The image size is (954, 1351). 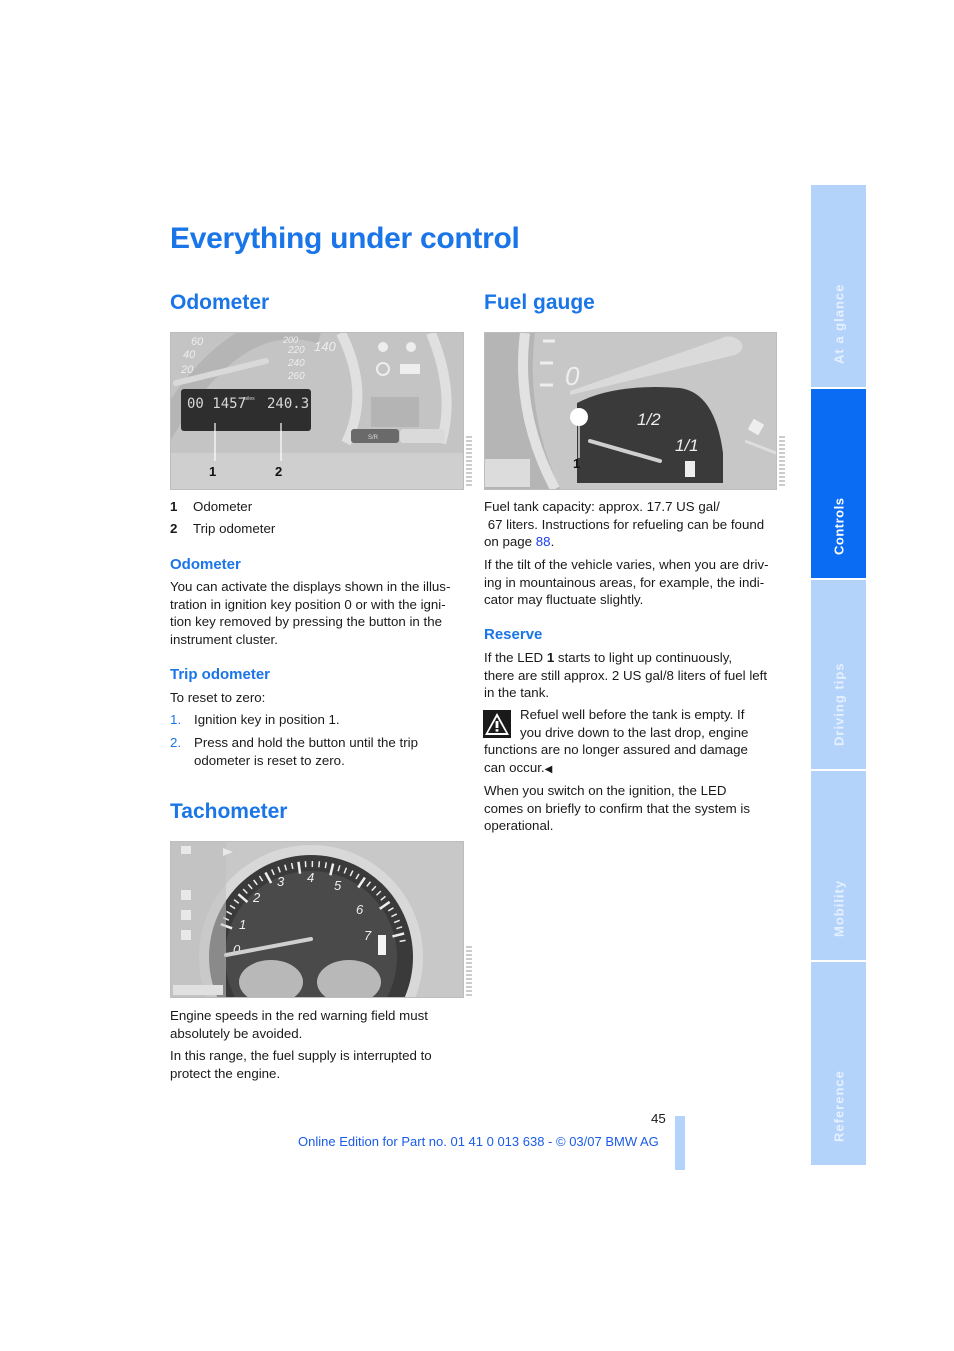 What do you see at coordinates (548, 769) in the screenshot?
I see `end-mark-icon: ◀` at bounding box center [548, 769].